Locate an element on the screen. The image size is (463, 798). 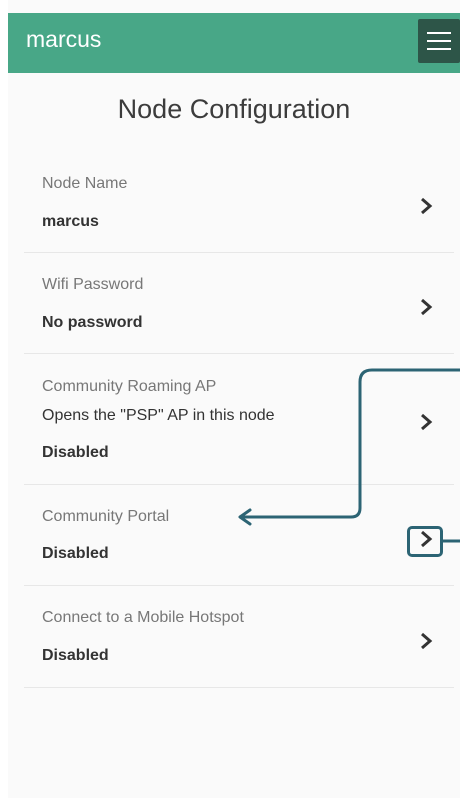
setting-row-wifi-password: Wifi Password No password is located at coordinates (239, 303).